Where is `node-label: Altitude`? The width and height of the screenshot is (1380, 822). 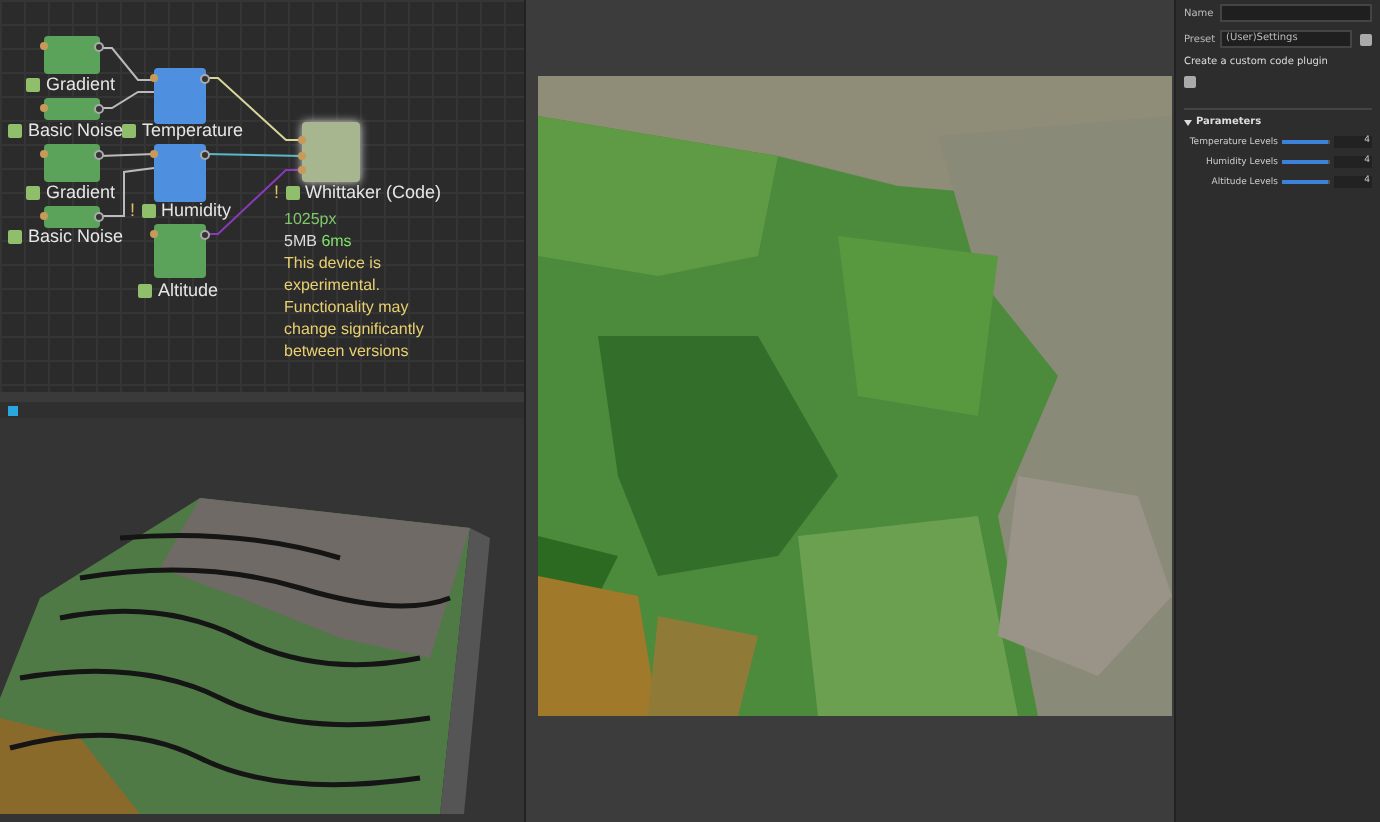 node-label: Altitude is located at coordinates (188, 290).